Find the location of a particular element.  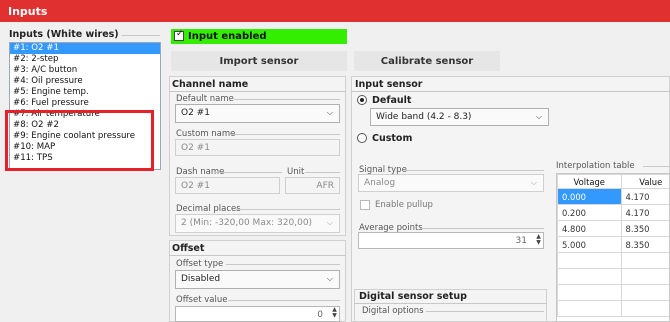

decimal-places-value: 2 (Min: -320,00 Max: 320,00) is located at coordinates (246, 223).